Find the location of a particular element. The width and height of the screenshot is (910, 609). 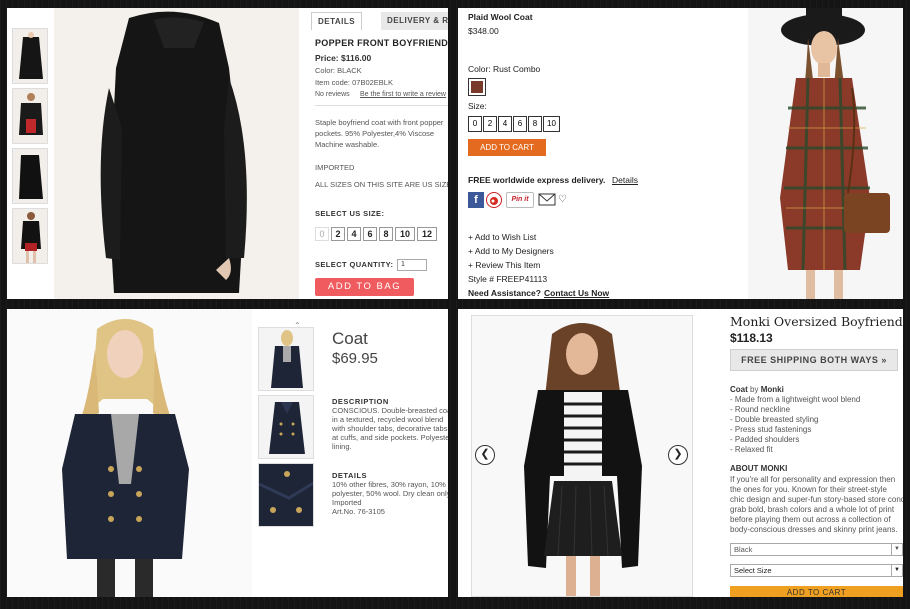

coat-label: Coat is located at coordinates (739, 389).